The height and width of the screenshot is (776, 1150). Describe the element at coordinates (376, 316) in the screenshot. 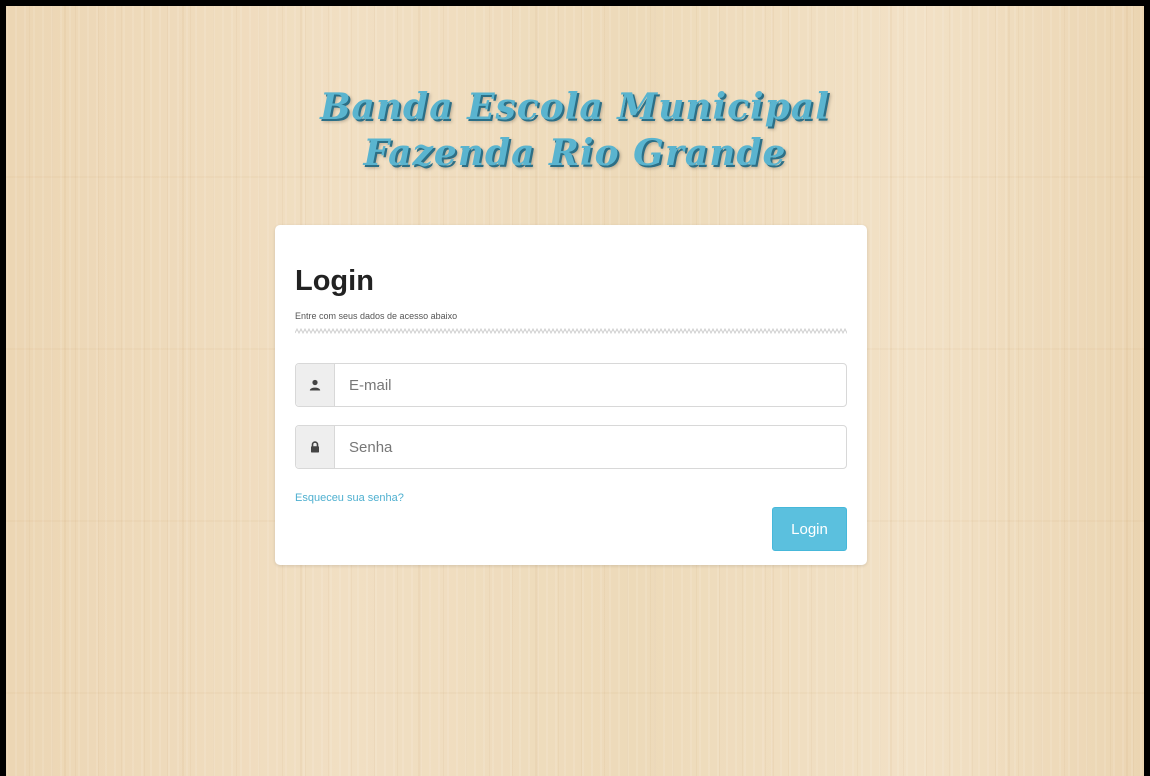

I see `login-subtitle: Entre com seus dados de acesso abaixo` at that location.